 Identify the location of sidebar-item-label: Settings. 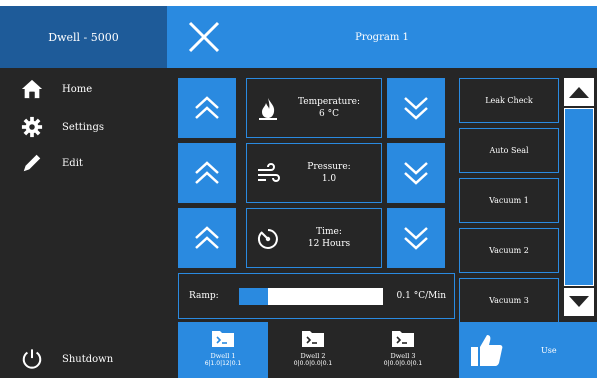
(83, 127).